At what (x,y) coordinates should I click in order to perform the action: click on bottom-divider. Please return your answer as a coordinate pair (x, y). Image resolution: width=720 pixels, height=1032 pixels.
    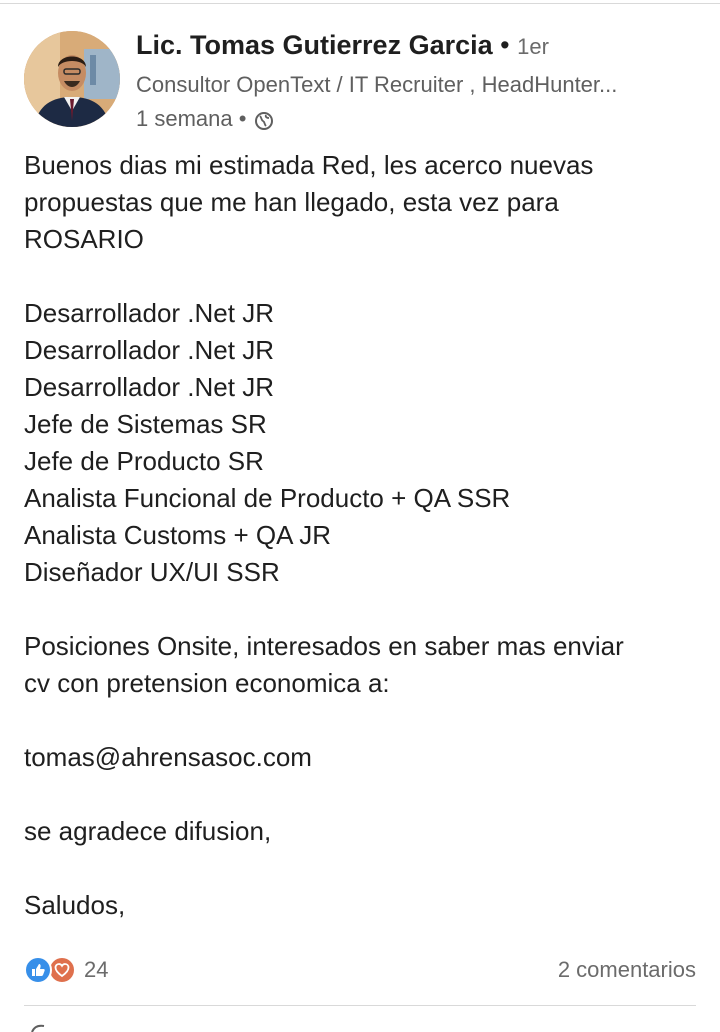
    Looking at the image, I should click on (360, 1005).